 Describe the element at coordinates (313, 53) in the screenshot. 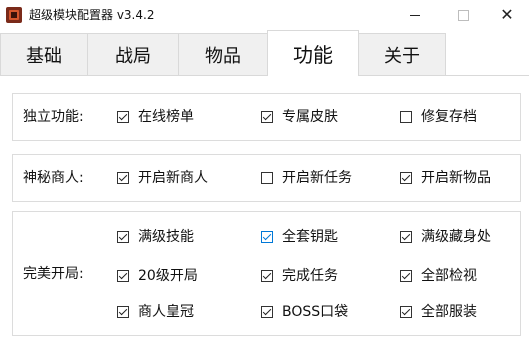

I see `tab-features: 功能` at that location.